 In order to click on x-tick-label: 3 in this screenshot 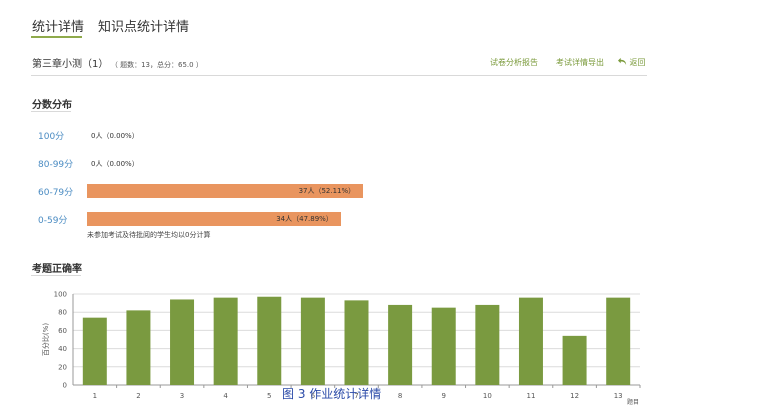, I will do `click(182, 396)`.